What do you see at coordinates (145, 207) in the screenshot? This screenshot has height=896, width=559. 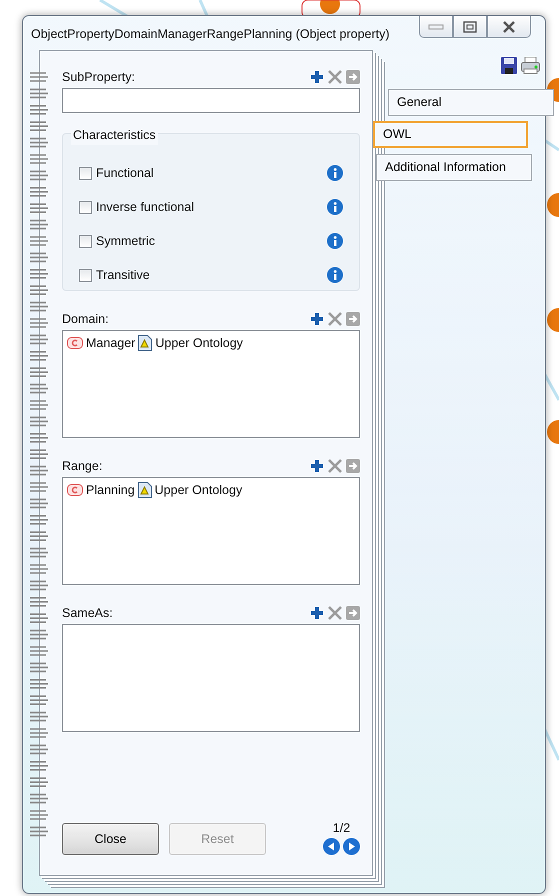 I see `checkbox-label: Inverse functional` at bounding box center [145, 207].